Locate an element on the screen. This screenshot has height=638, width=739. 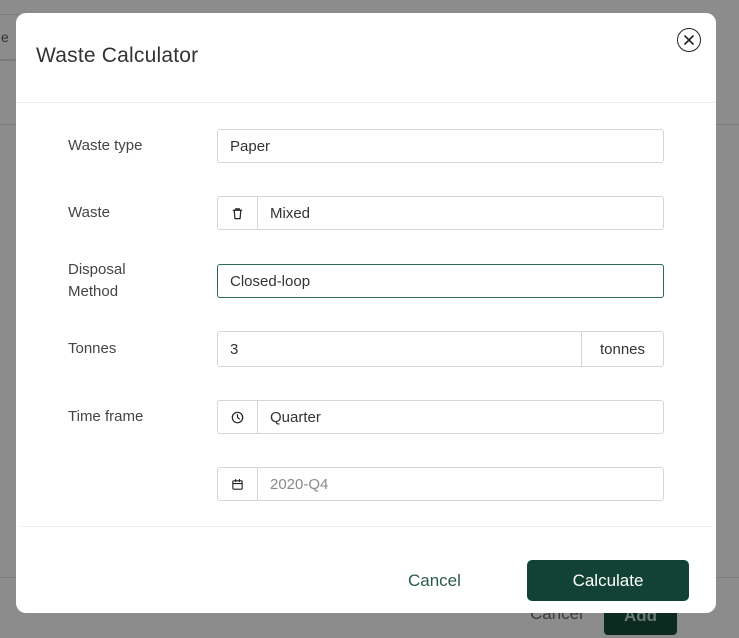
waste-type-label: Waste type is located at coordinates (105, 145).